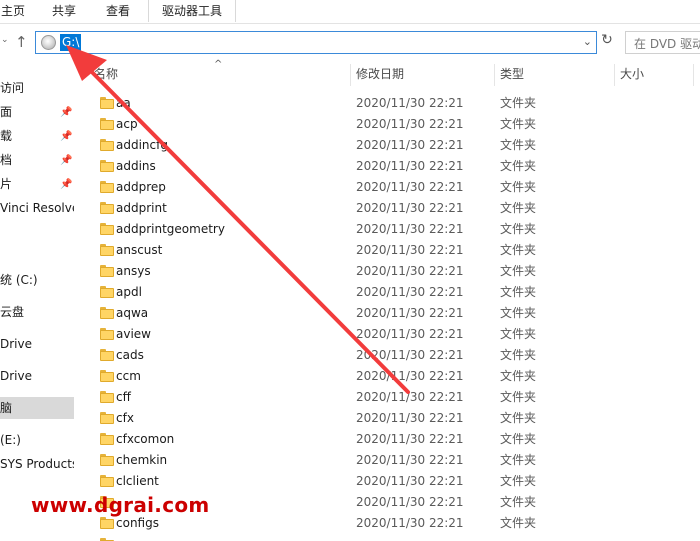  Describe the element at coordinates (128, 376) in the screenshot. I see `file-name: ccm` at that location.